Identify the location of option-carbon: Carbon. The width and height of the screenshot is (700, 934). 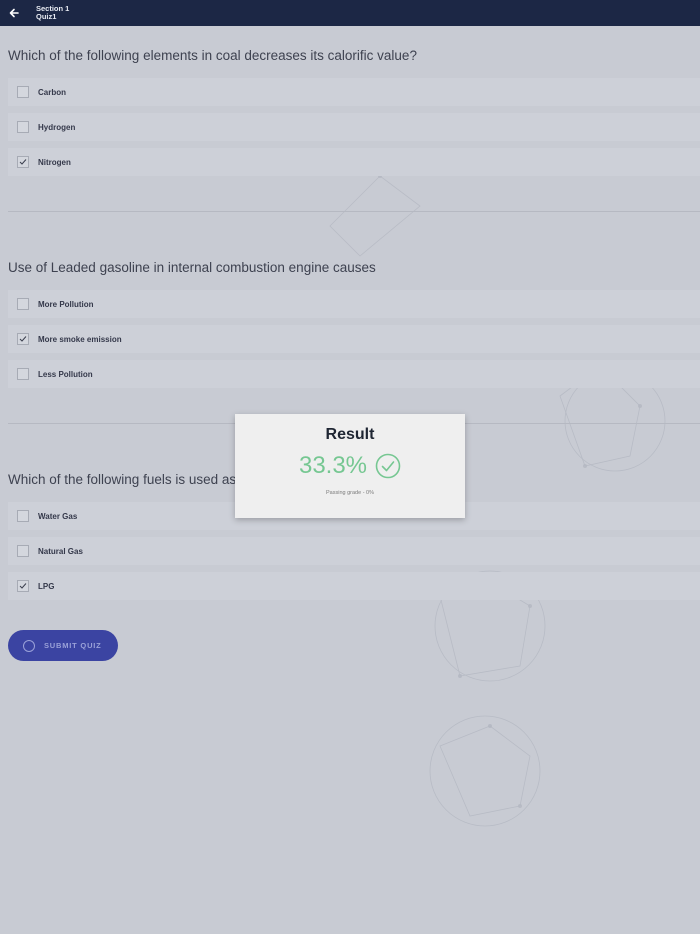
(354, 92).